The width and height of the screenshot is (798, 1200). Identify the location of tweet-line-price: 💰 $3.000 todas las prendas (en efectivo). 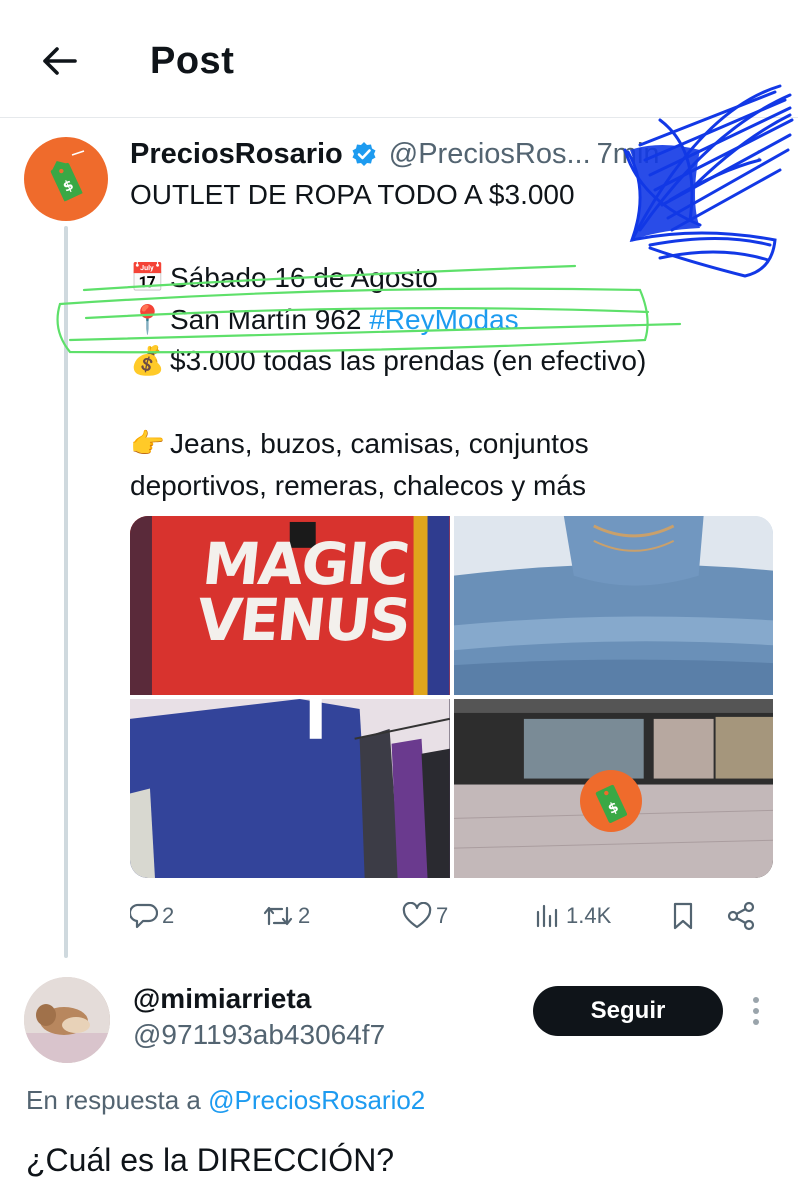
(450, 361).